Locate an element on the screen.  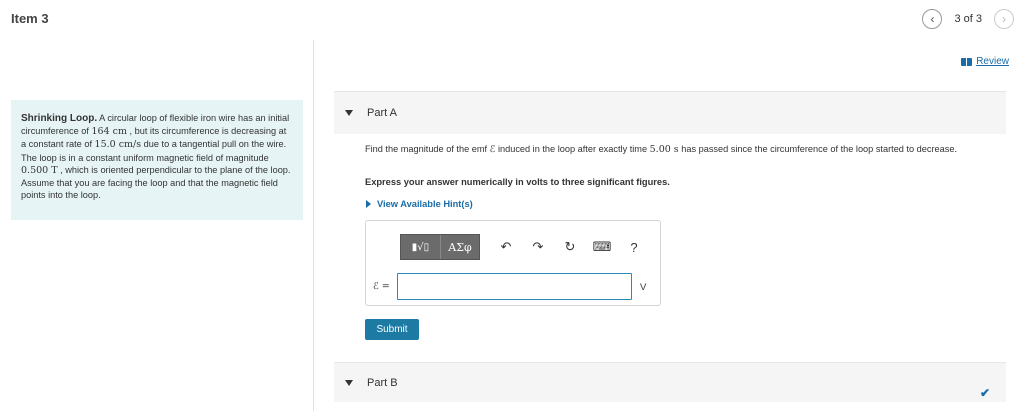
chevron-left-icon: ‹ is located at coordinates (932, 19).